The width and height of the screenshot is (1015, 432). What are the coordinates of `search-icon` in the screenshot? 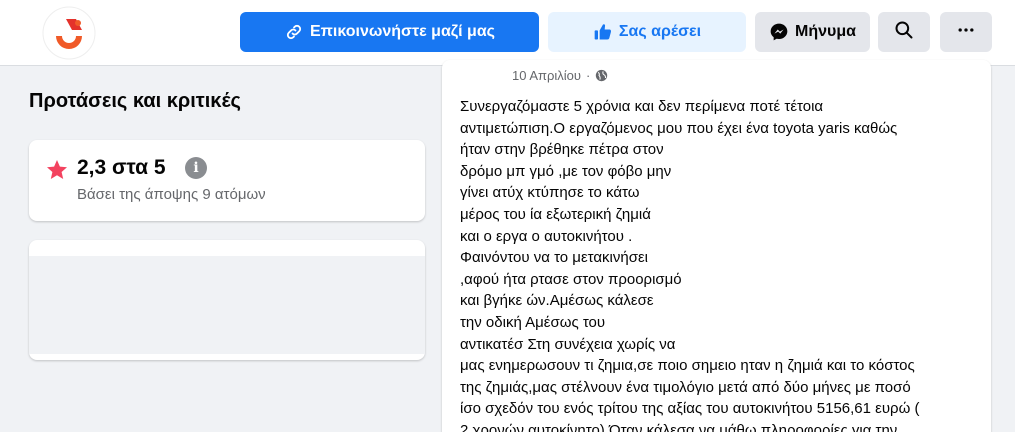 It's located at (904, 32).